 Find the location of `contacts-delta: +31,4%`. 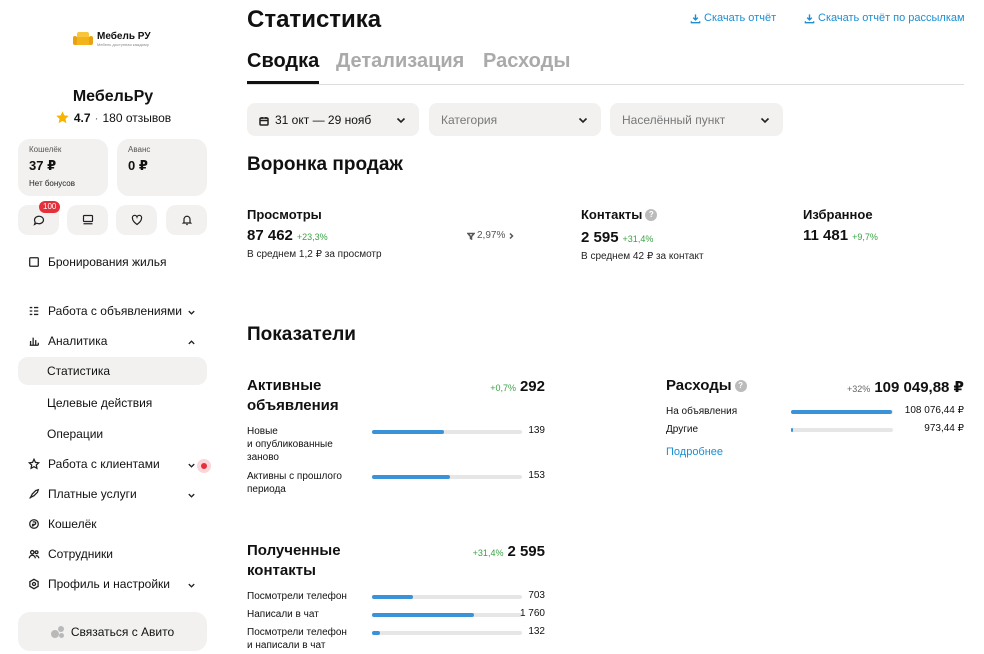

contacts-delta: +31,4% is located at coordinates (638, 239).